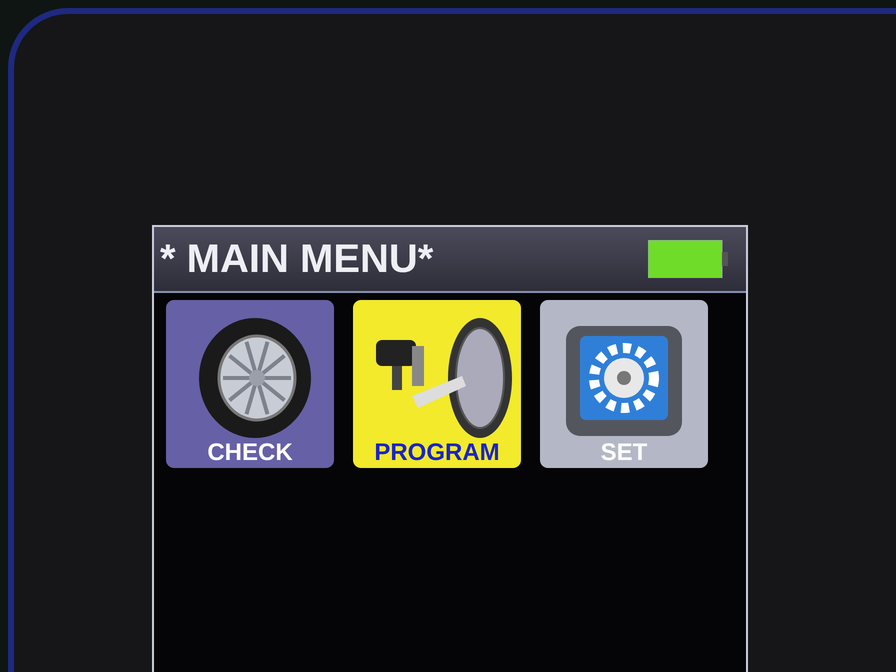 This screenshot has width=896, height=672. I want to click on screen-title: * MAIN MENU*, so click(297, 259).